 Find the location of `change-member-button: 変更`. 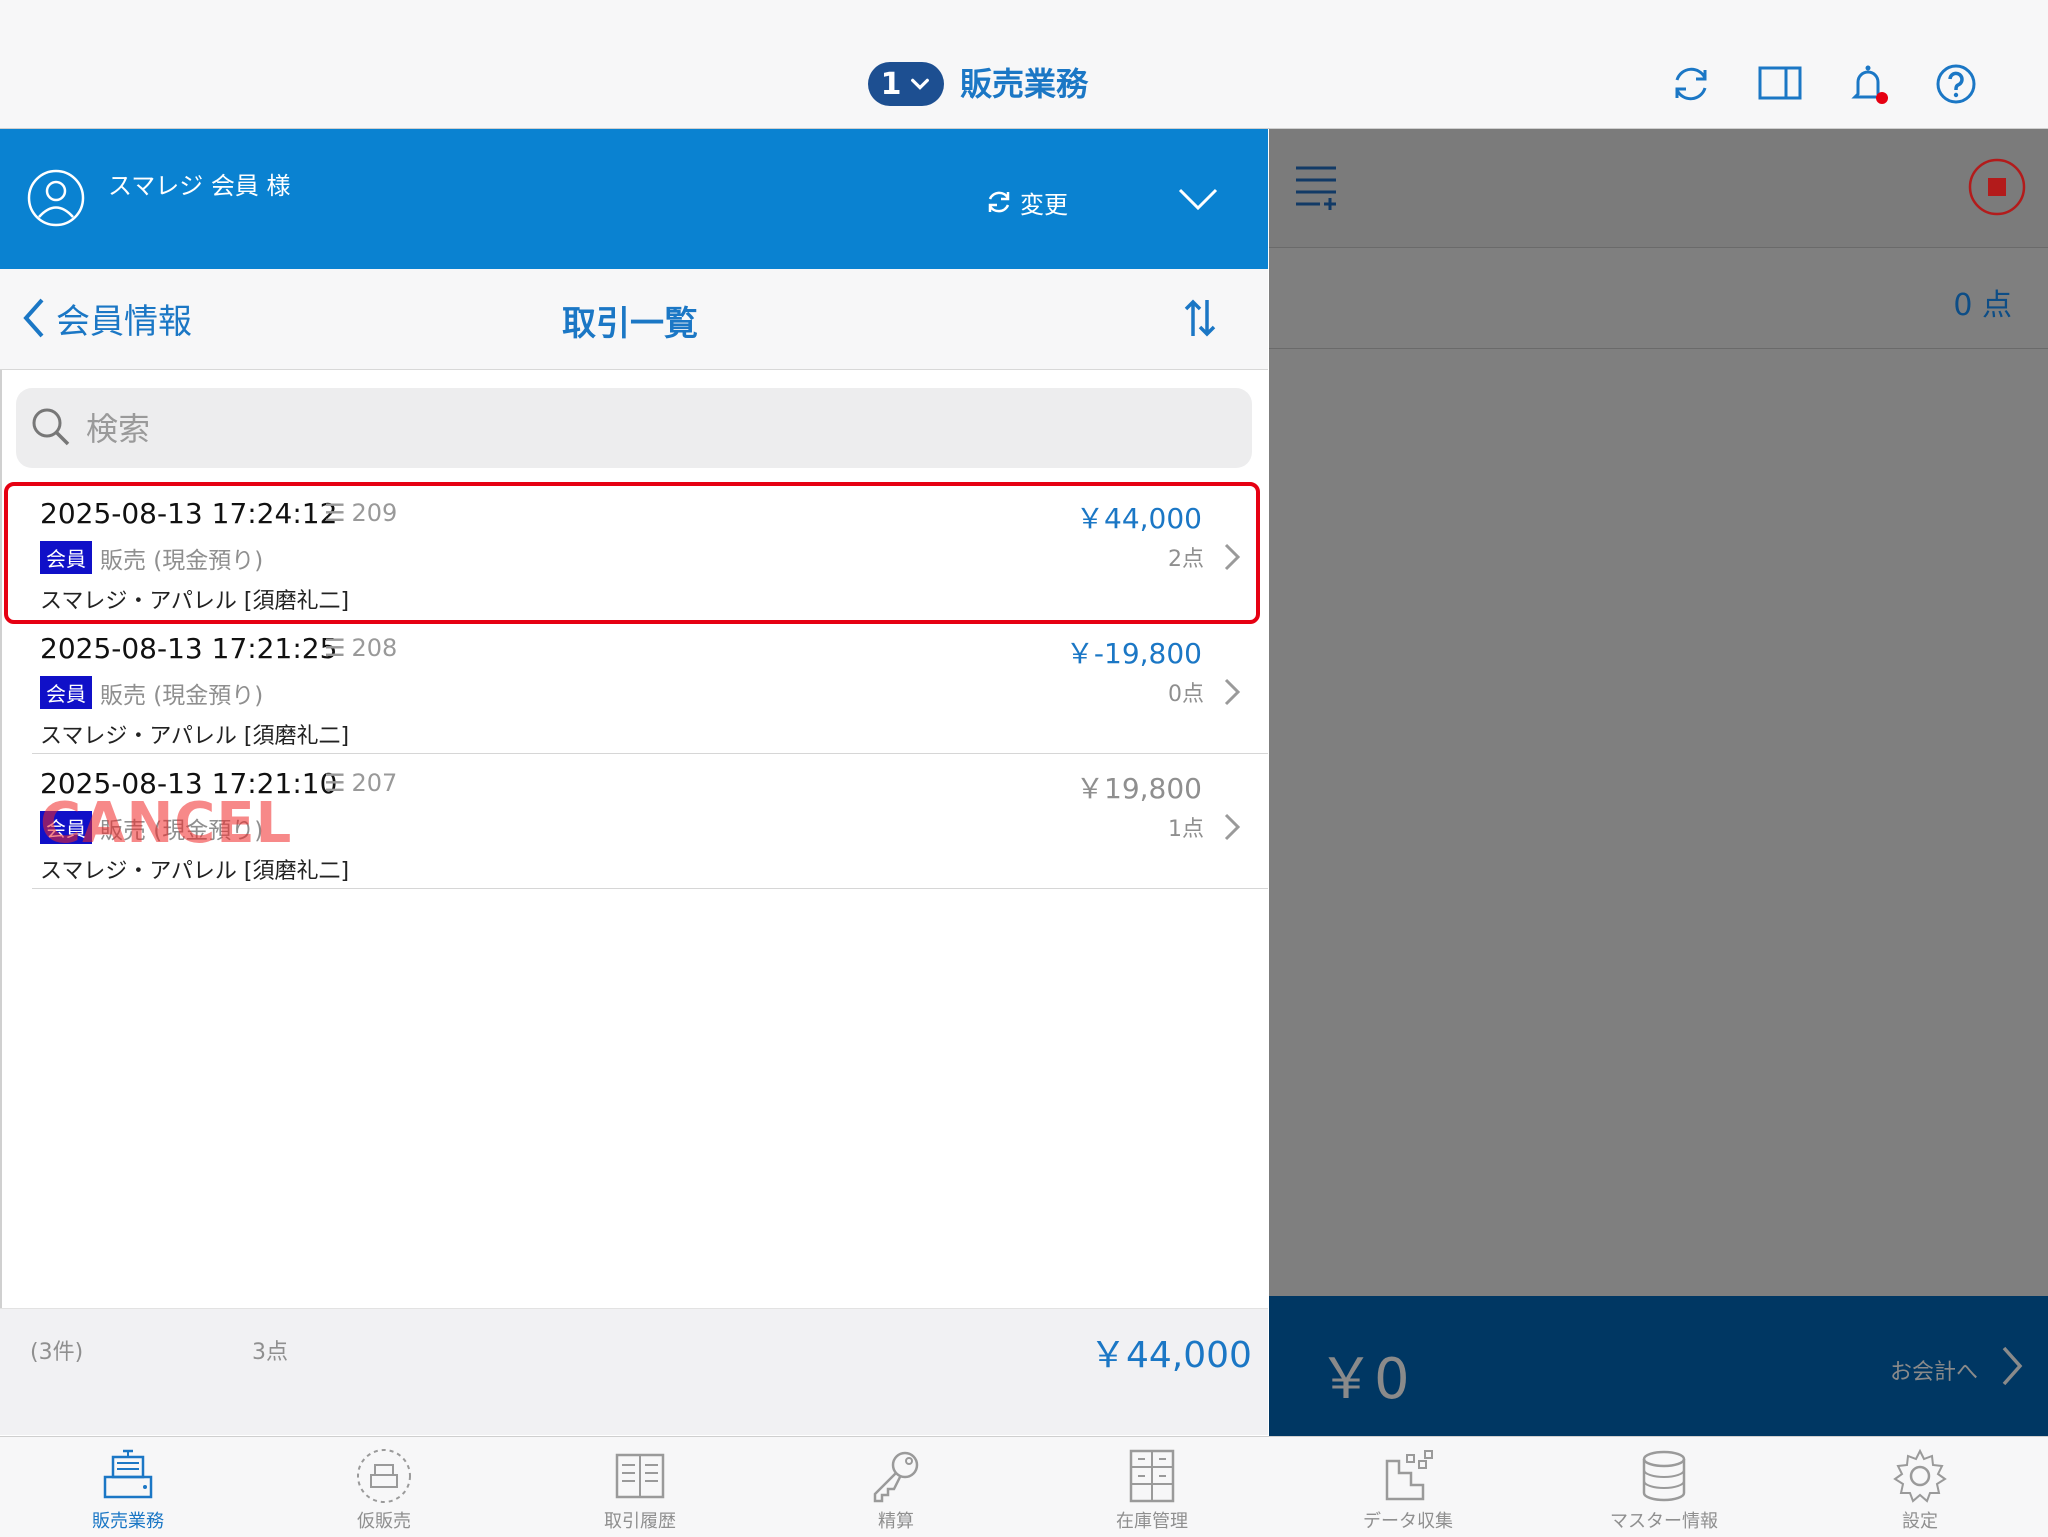

change-member-button: 変更 is located at coordinates (1026, 202).